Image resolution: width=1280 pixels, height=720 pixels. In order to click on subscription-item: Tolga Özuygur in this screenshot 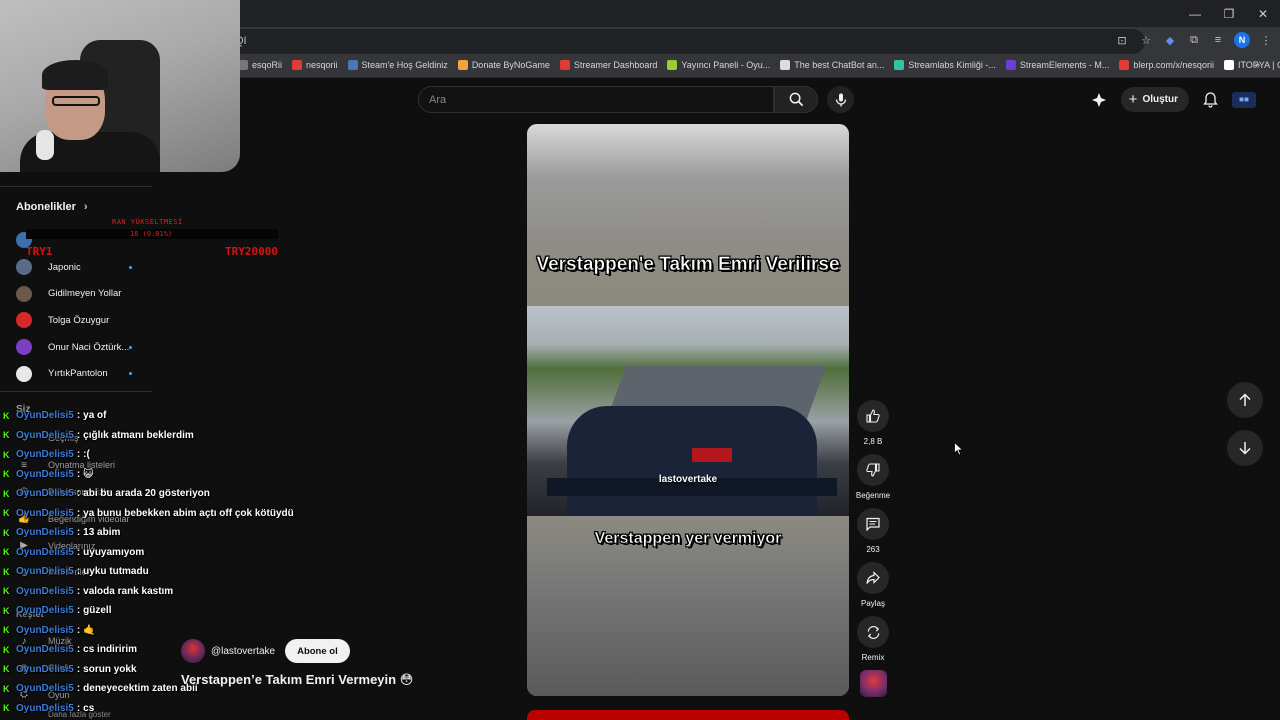, I will do `click(81, 320)`.